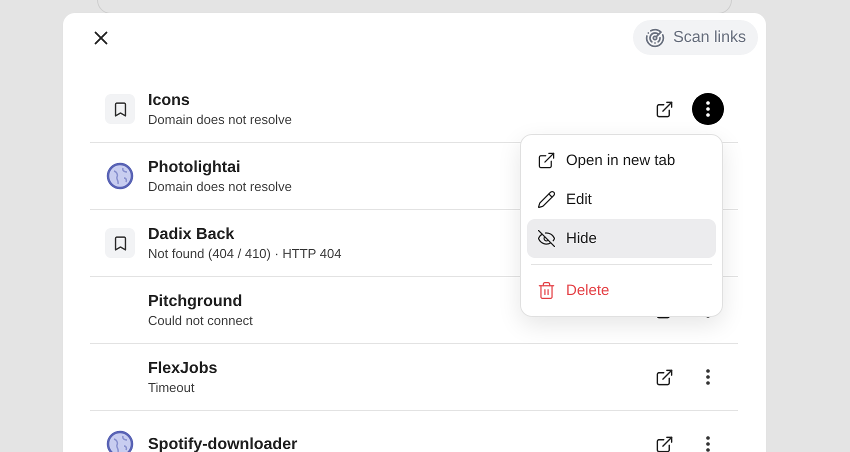 This screenshot has width=850, height=452. Describe the element at coordinates (546, 199) in the screenshot. I see `pencil-icon` at that location.